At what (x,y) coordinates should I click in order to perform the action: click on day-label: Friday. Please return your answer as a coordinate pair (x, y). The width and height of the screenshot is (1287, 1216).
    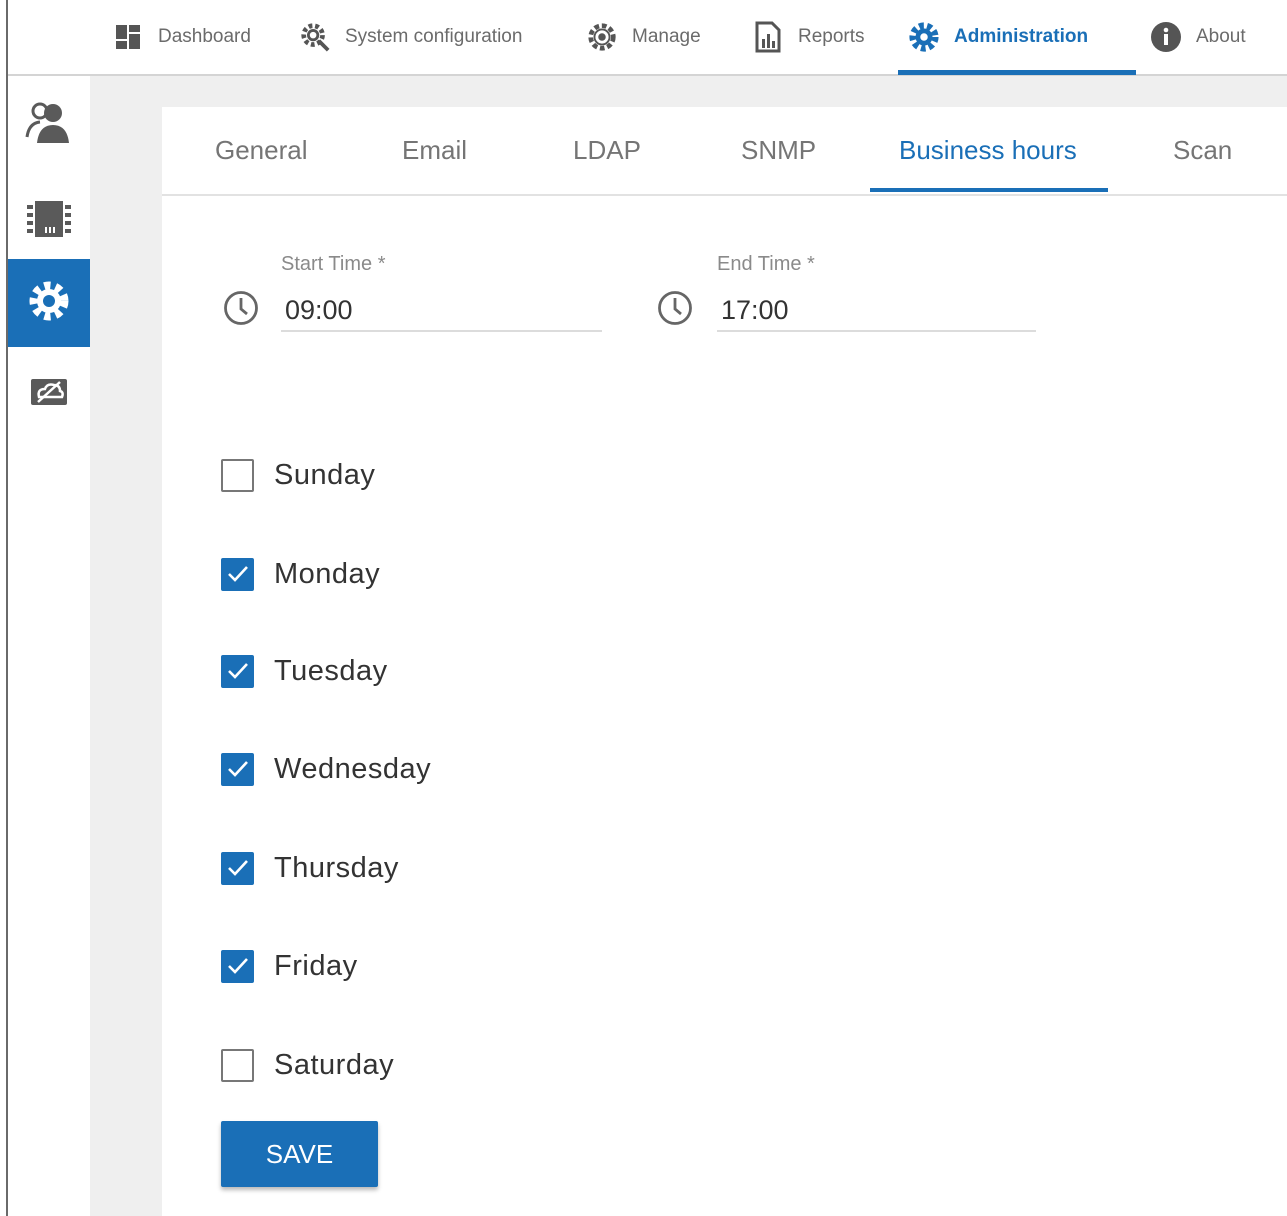
    Looking at the image, I should click on (316, 965).